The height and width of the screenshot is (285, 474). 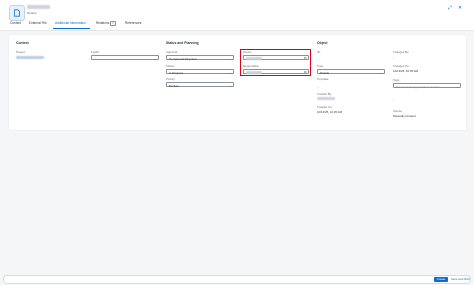 I want to click on tab-relations: Relations 1, so click(x=106, y=23).